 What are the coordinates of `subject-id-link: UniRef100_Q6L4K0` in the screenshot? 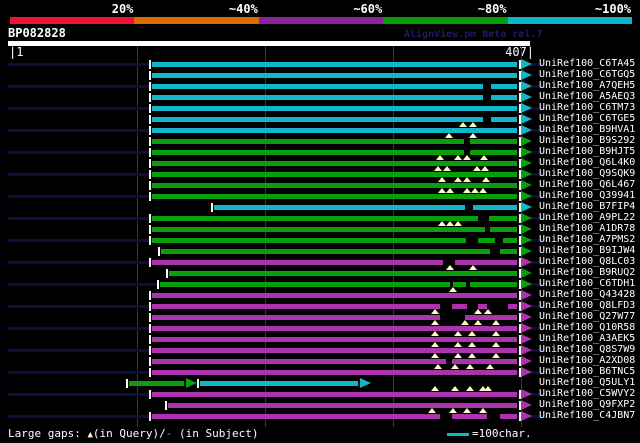 It's located at (587, 163).